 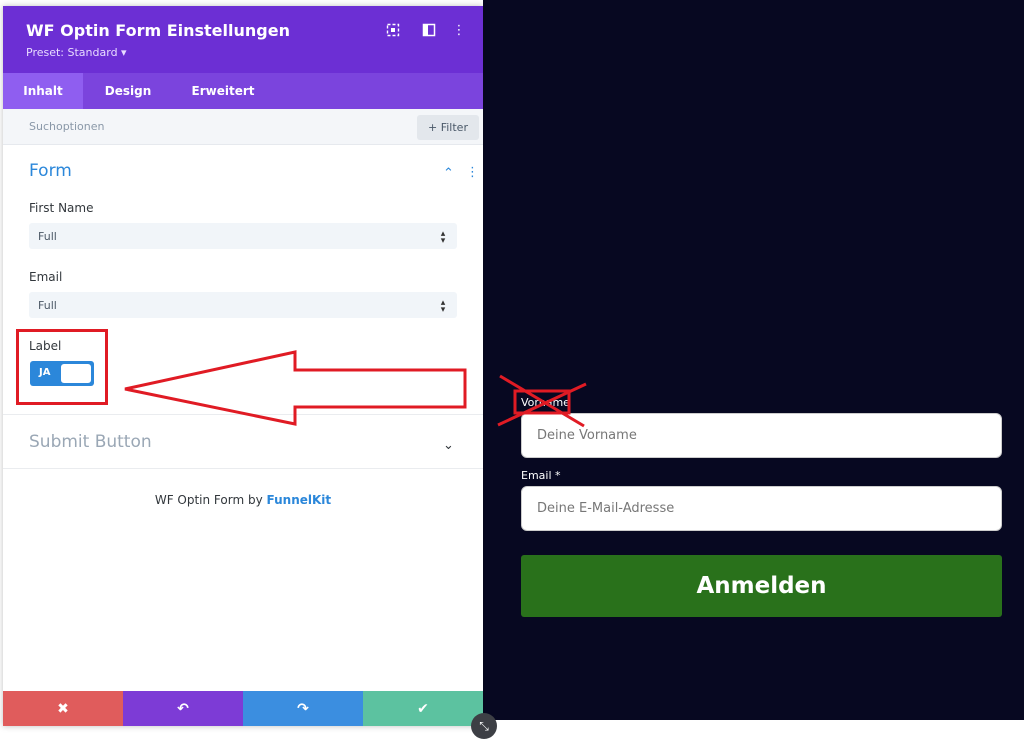 I want to click on section-title-form: Form, so click(x=50, y=171).